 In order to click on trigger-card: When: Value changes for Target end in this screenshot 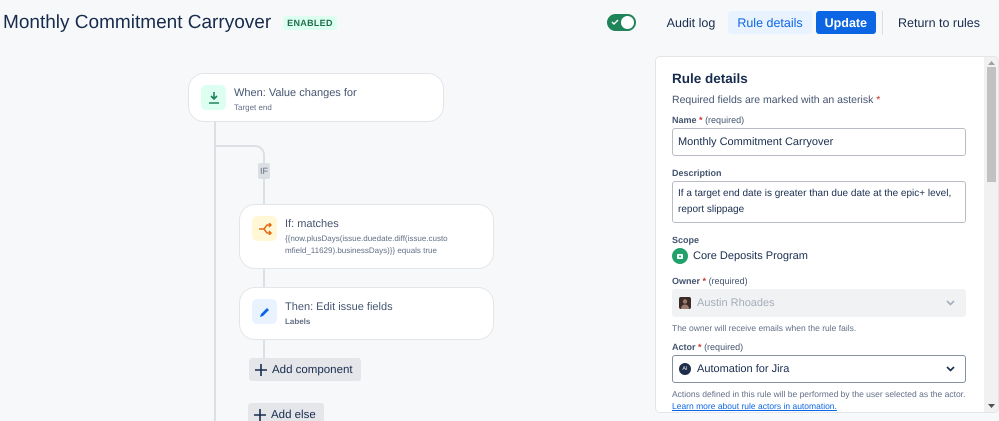, I will do `click(316, 97)`.